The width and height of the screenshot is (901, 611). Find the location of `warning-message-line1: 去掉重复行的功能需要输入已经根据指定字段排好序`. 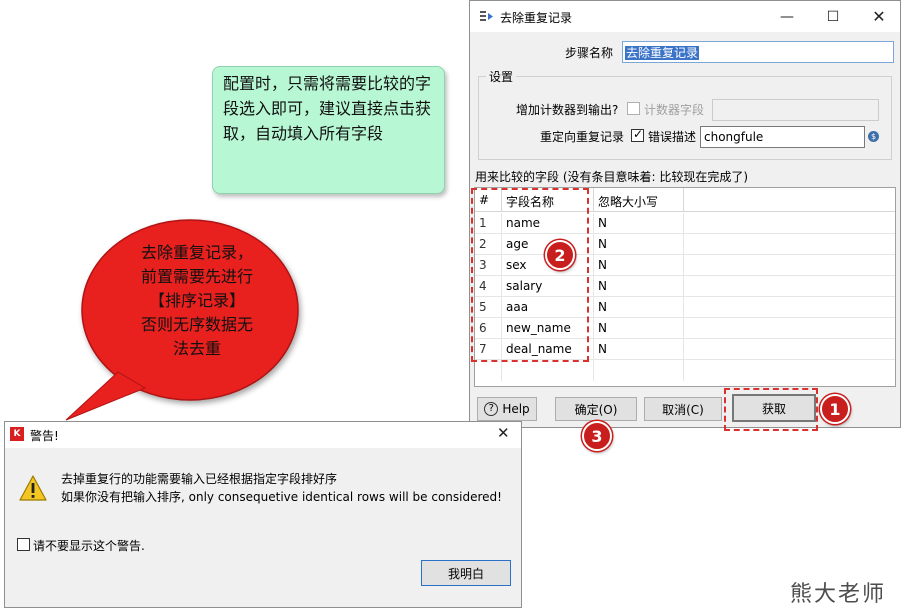

warning-message-line1: 去掉重复行的功能需要输入已经根据指定字段排好序 is located at coordinates (199, 479).